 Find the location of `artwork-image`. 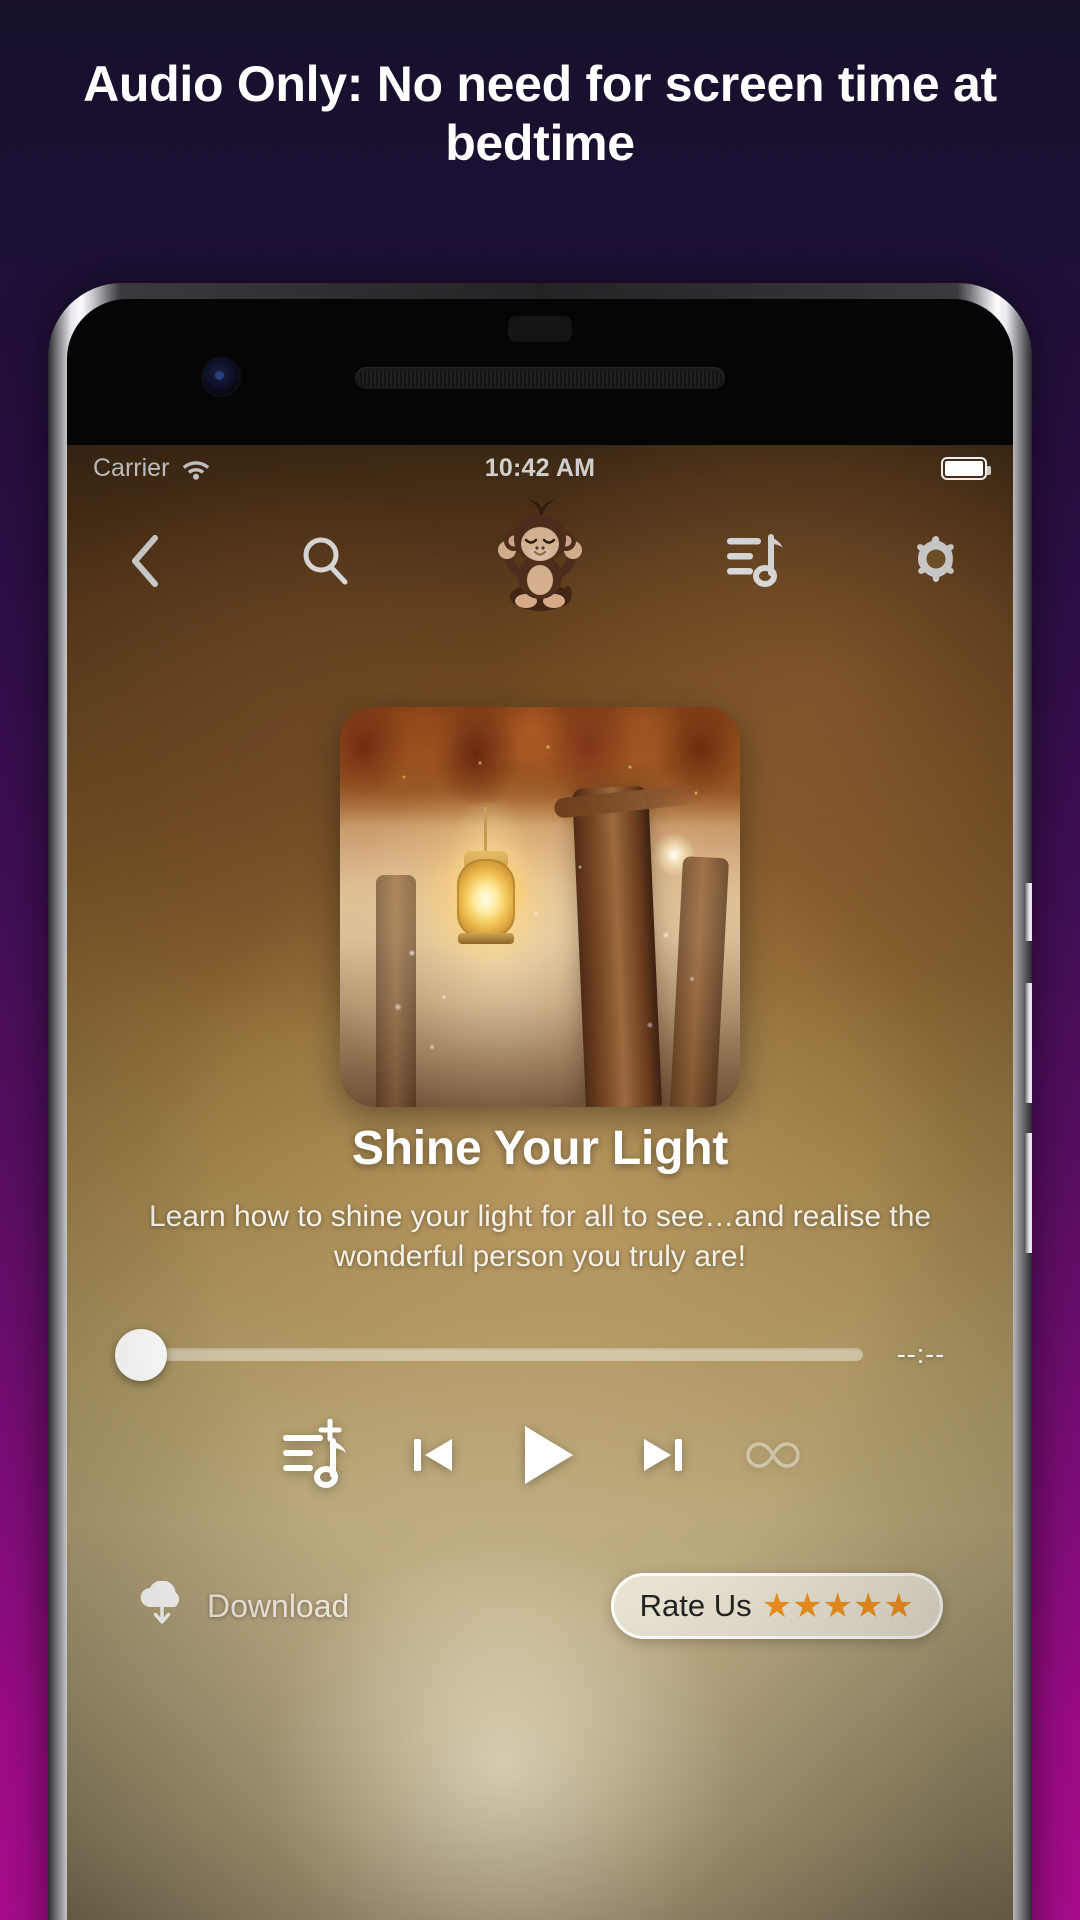

artwork-image is located at coordinates (540, 907).